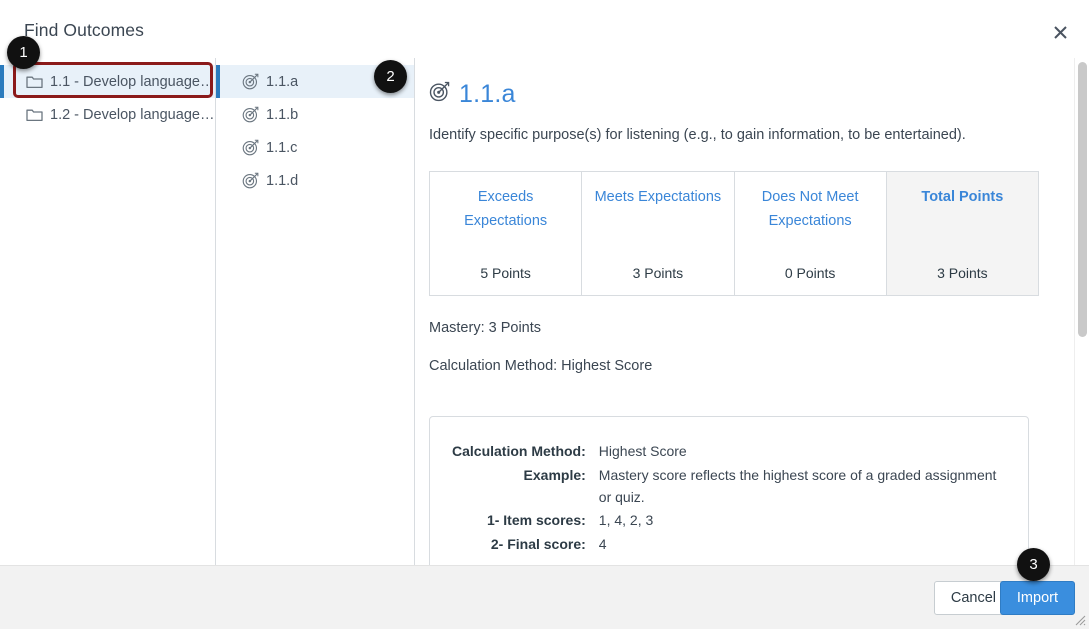 The image size is (1089, 629). I want to click on rubric-cell-meets: Meets Expectations, so click(658, 203).